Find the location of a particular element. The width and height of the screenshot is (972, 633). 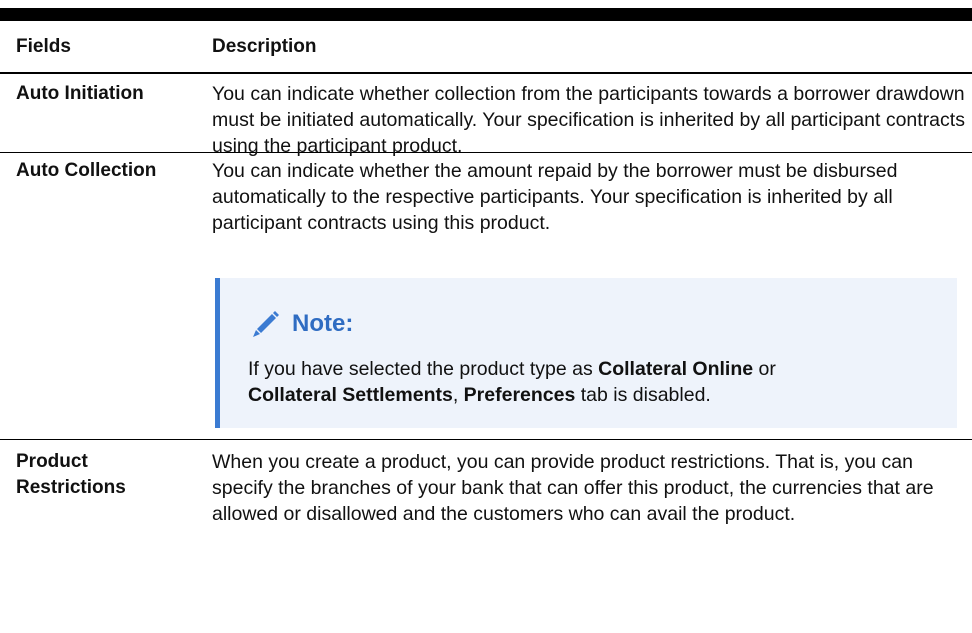

field-name: Auto Initiation is located at coordinates (80, 93).